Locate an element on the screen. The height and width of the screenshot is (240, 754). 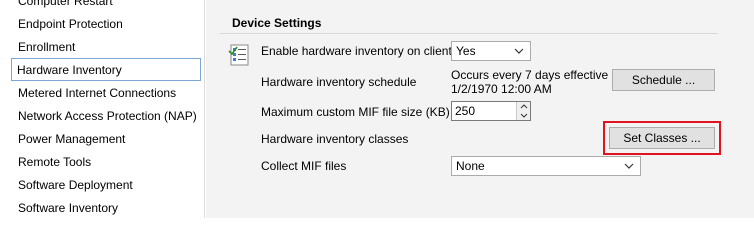
section-divider is located at coordinates (469, 33).